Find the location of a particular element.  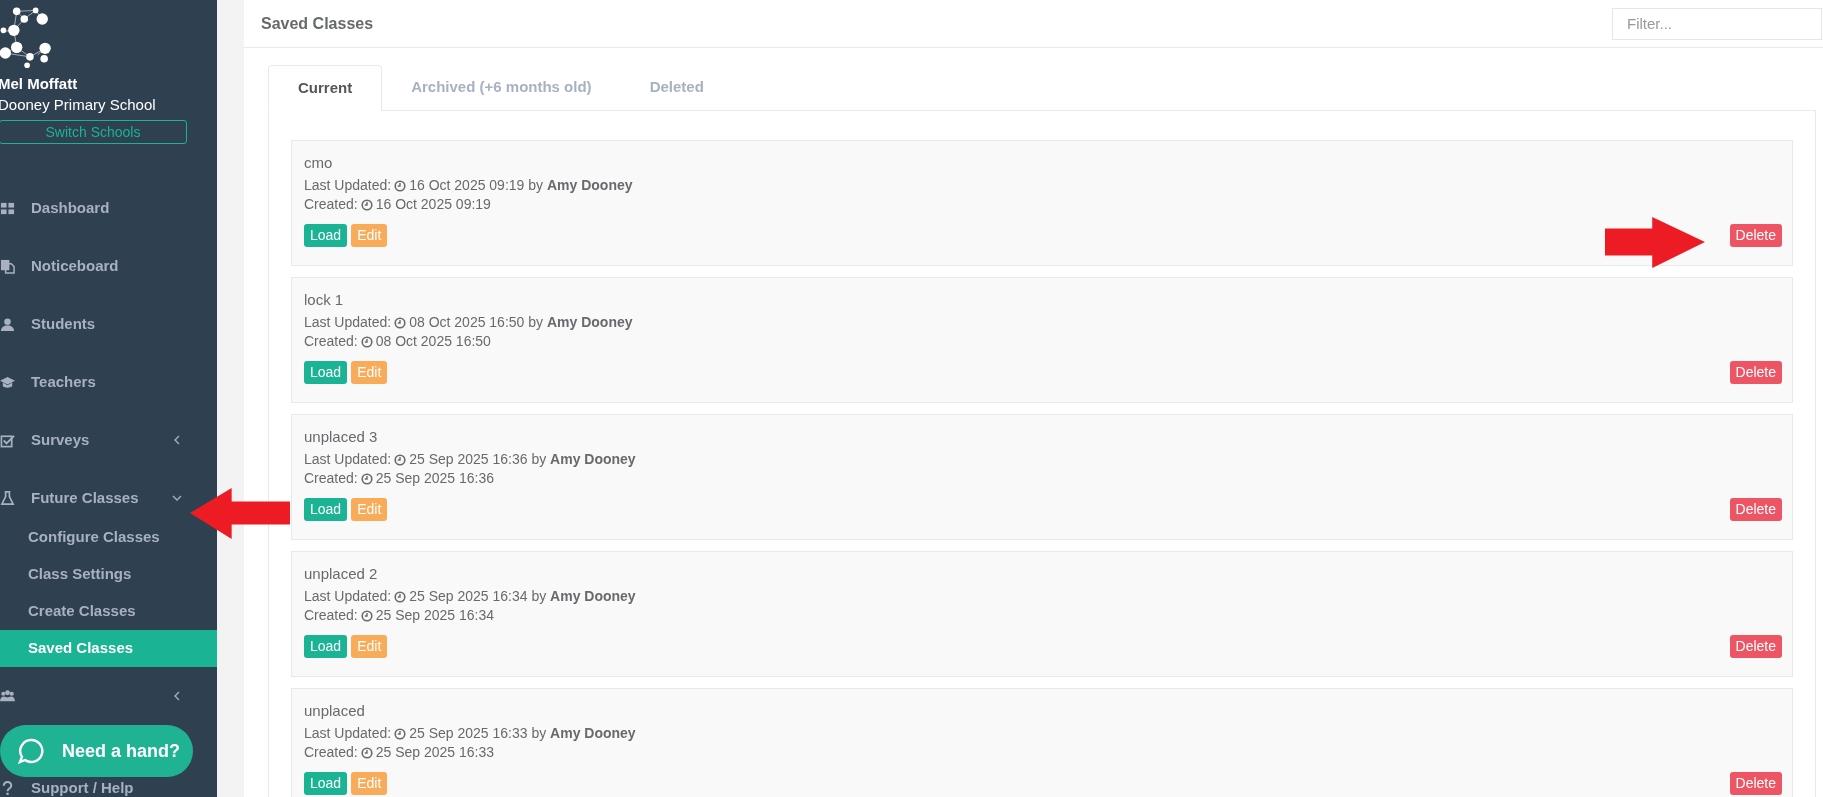

created-text: 16 Oct 2025 09:19 is located at coordinates (433, 204).